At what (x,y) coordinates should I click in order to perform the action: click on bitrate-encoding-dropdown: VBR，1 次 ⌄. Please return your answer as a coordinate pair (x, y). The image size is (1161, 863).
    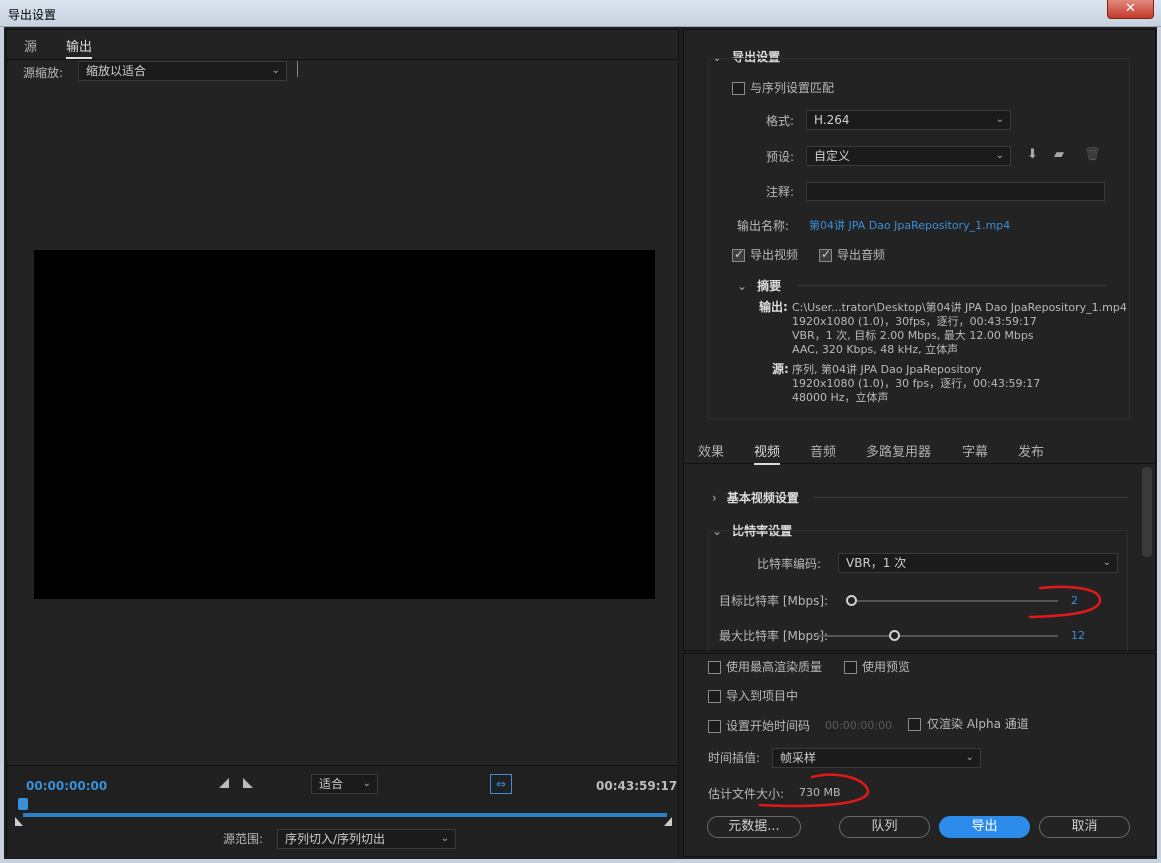
    Looking at the image, I should click on (978, 563).